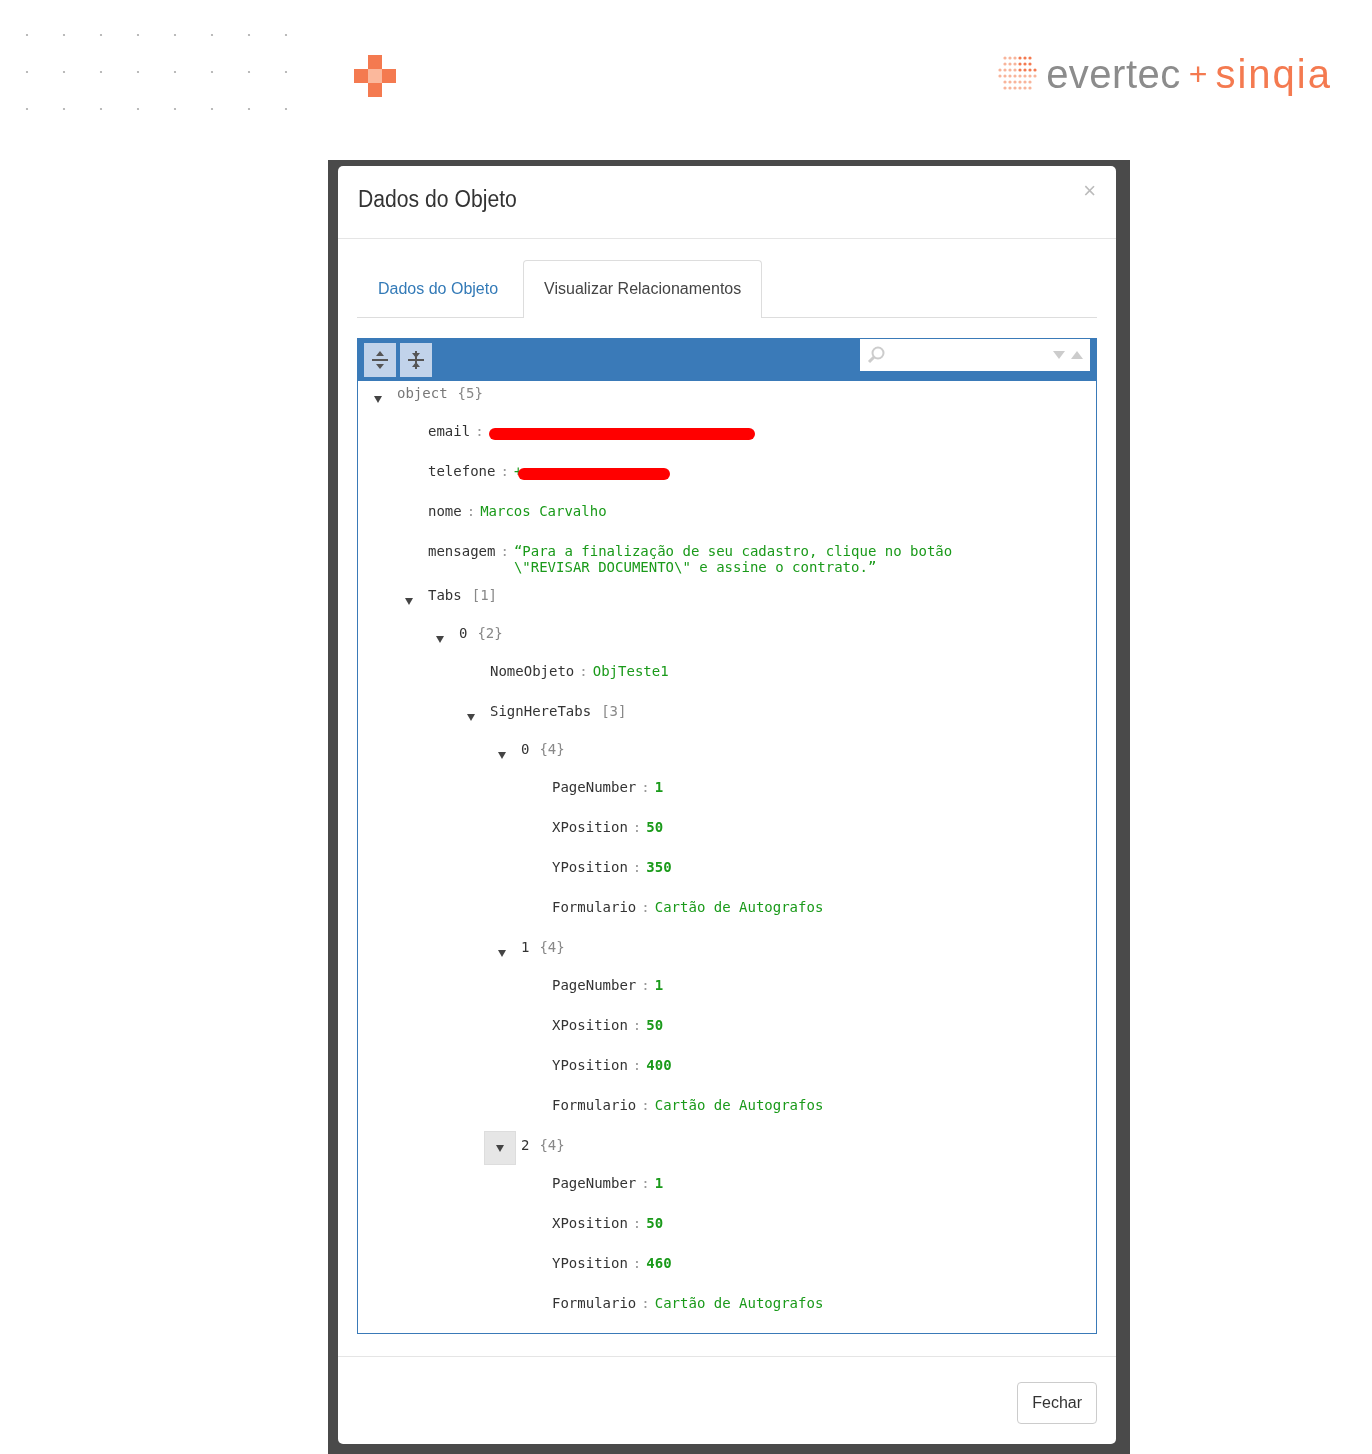 This screenshot has height=1454, width=1372. Describe the element at coordinates (659, 1065) in the screenshot. I see `field-value: 400` at that location.